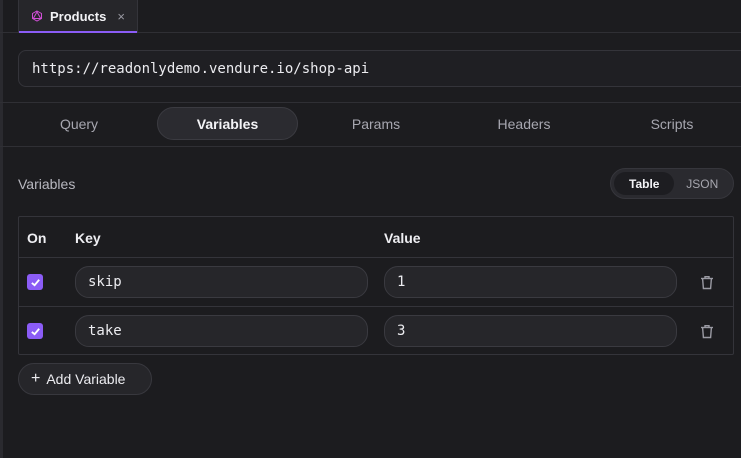  Describe the element at coordinates (1, 229) in the screenshot. I see `left-edge` at that location.